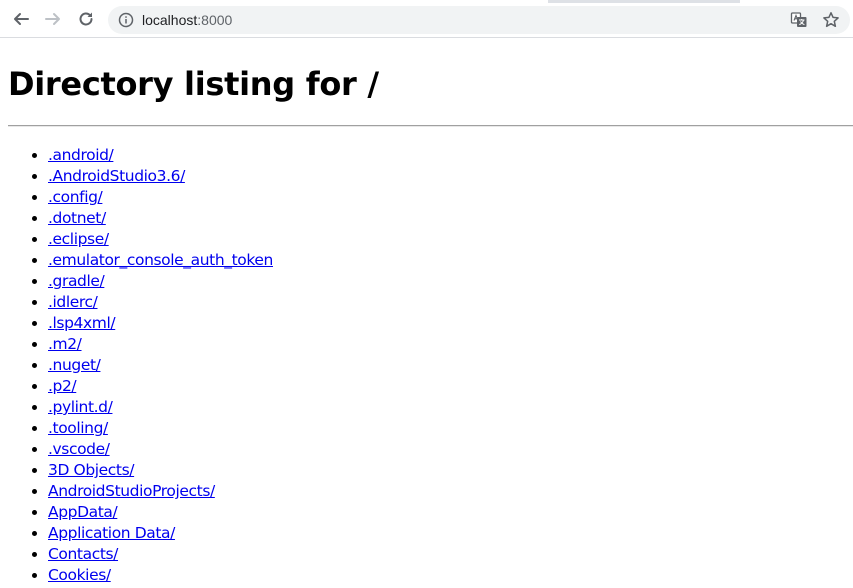 Image resolution: width=853 pixels, height=588 pixels. What do you see at coordinates (170, 20) in the screenshot?
I see `url-host: localhost` at bounding box center [170, 20].